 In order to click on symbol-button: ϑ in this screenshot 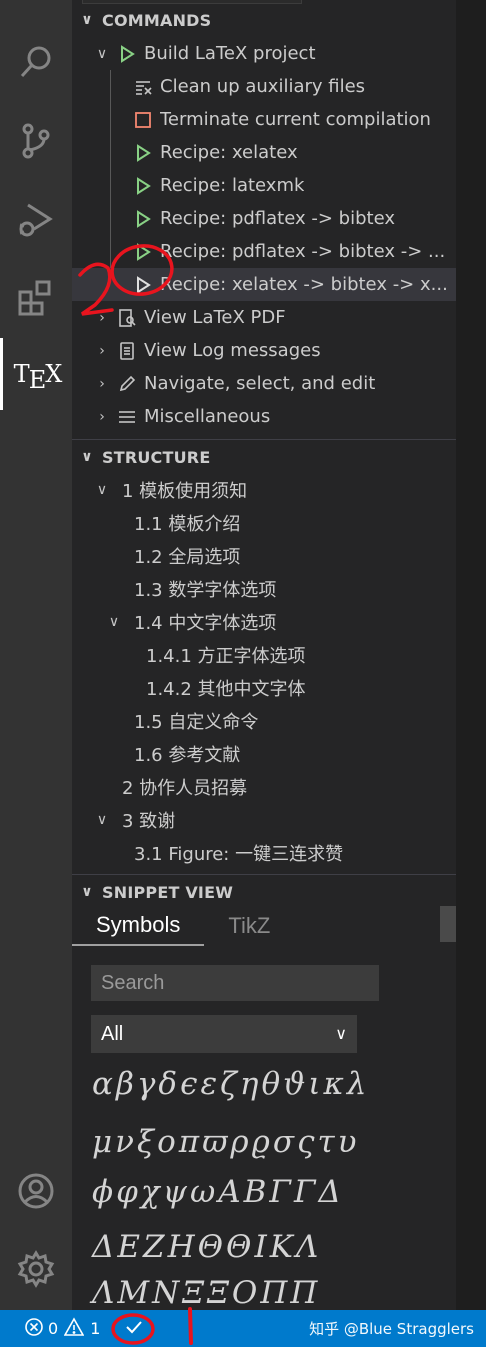, I will do `click(294, 1084)`.